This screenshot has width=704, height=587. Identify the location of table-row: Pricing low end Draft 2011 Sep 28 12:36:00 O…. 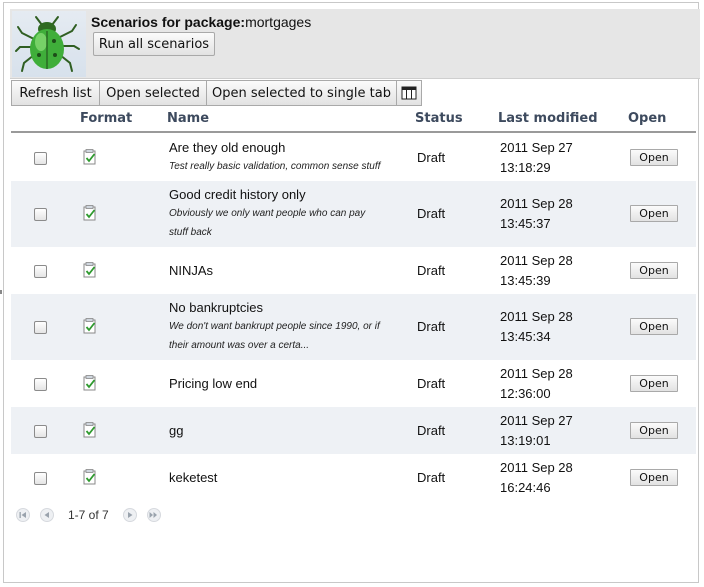
(353, 383).